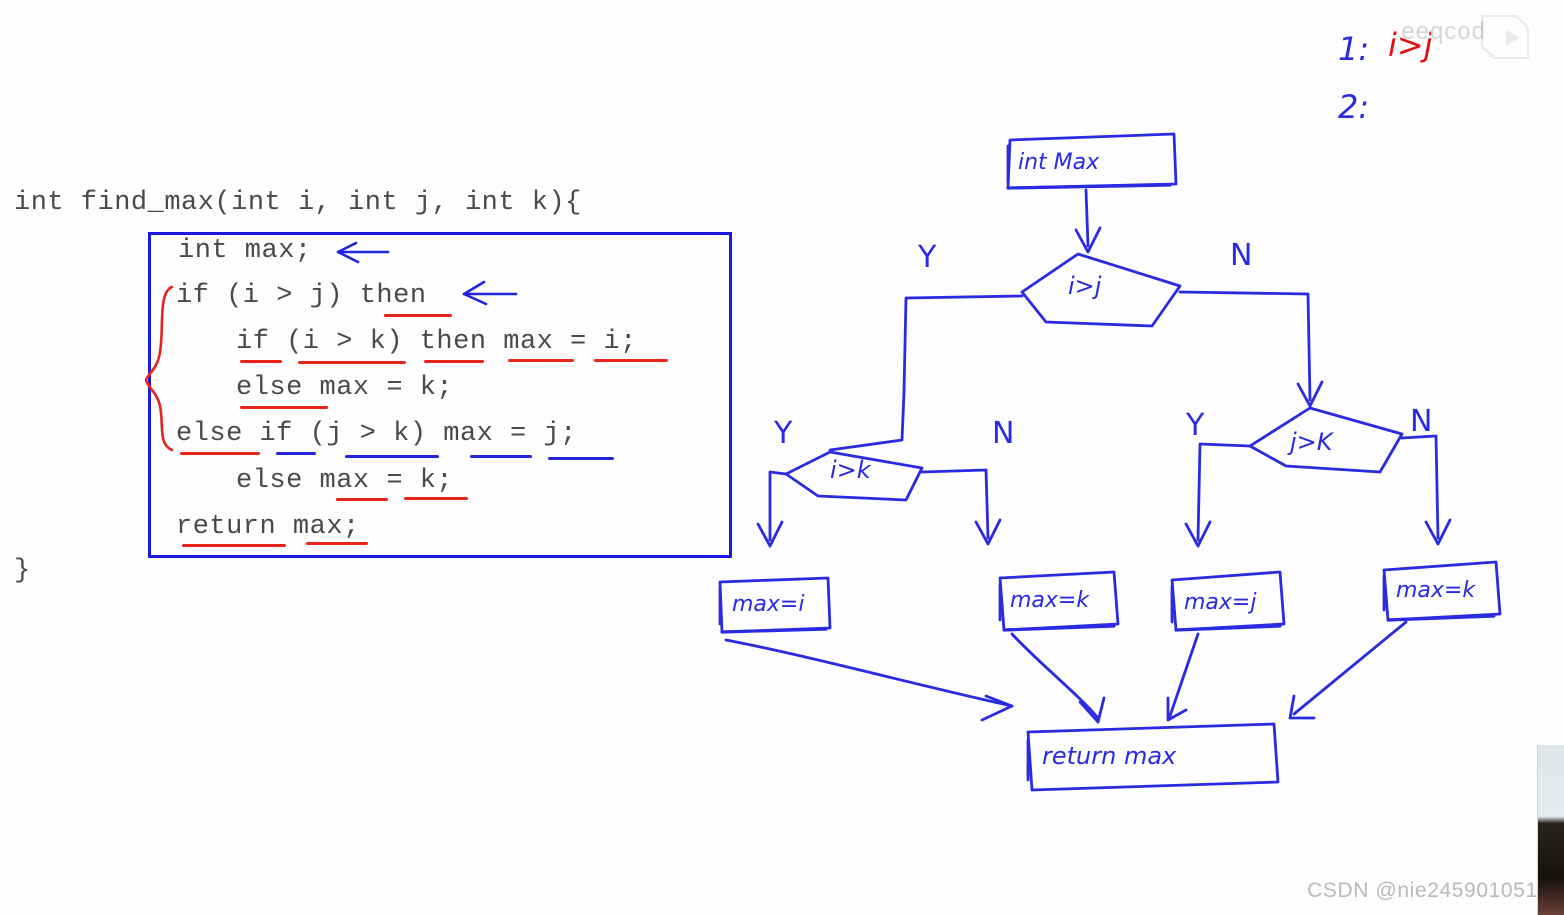 This screenshot has height=915, width=1564. Describe the element at coordinates (1354, 49) in the screenshot. I see `note-1-index: 1:` at that location.